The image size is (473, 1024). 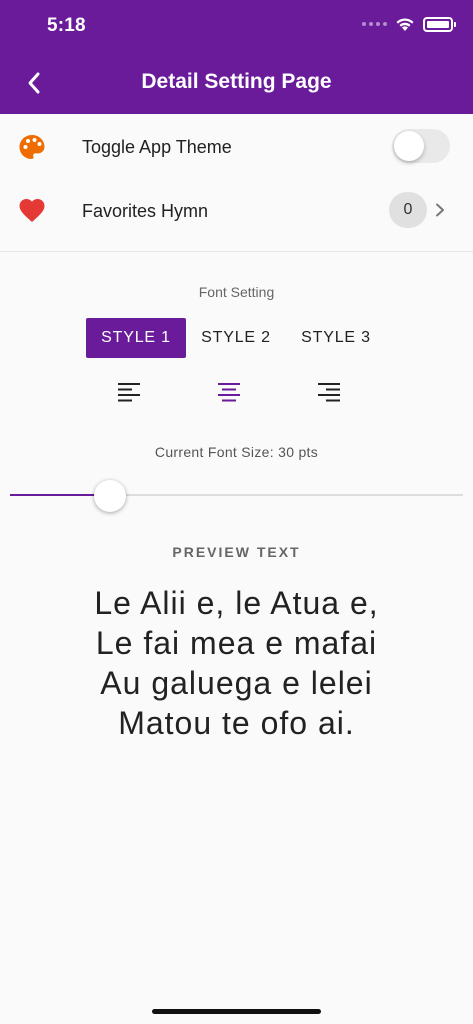 I want to click on current-font-size-label: Current Font Size: 30 pts, so click(x=236, y=452).